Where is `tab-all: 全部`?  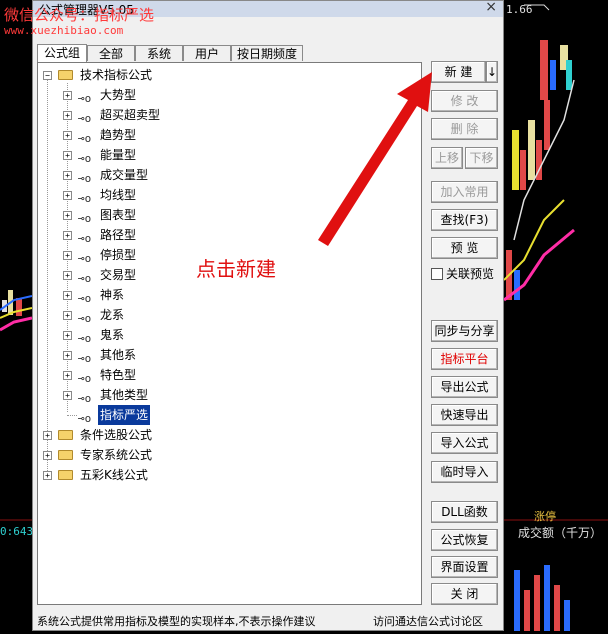
tab-all: 全部 is located at coordinates (111, 53).